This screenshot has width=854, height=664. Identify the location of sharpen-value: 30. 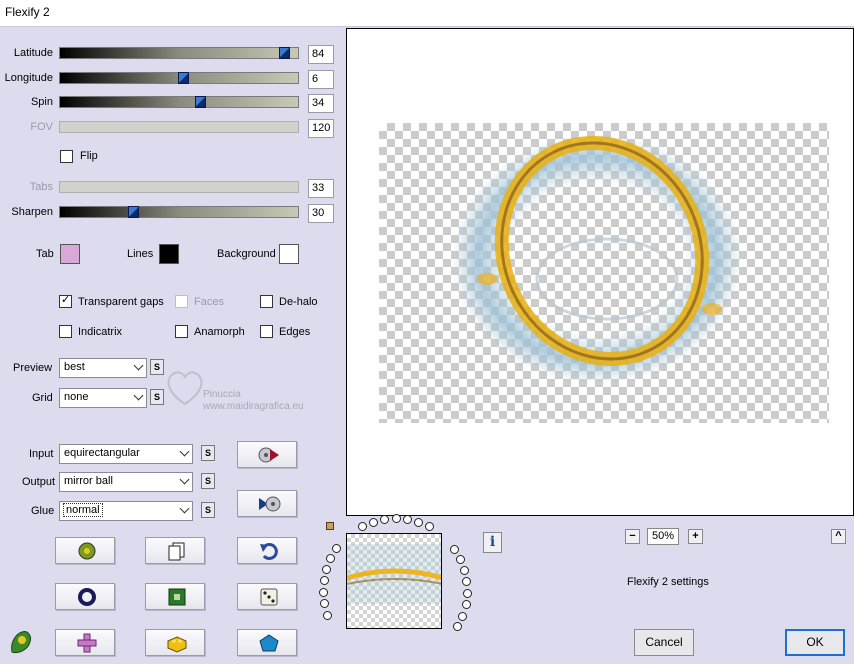
(321, 213).